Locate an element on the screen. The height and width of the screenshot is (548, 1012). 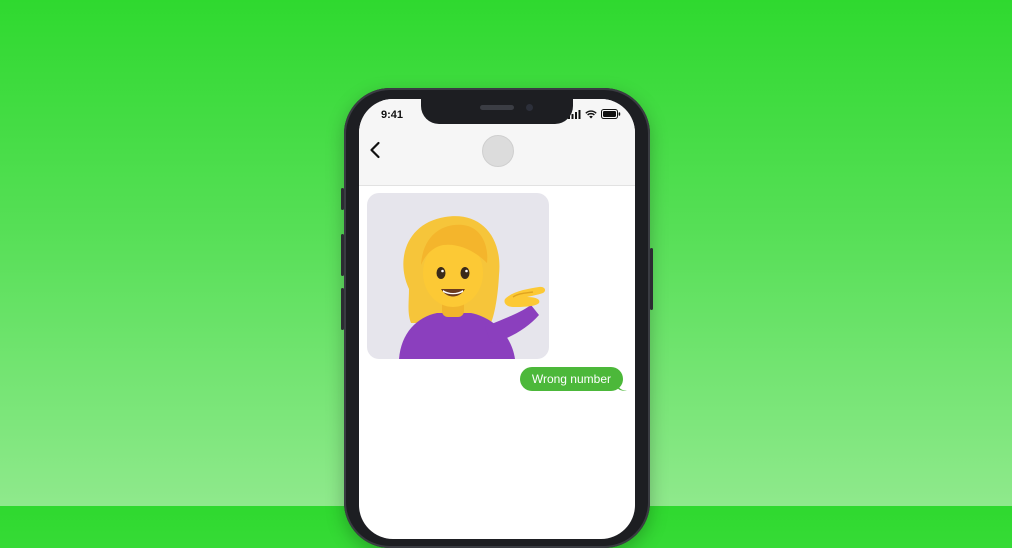
outgoing-message-bubble: Wrong number is located at coordinates (573, 379).